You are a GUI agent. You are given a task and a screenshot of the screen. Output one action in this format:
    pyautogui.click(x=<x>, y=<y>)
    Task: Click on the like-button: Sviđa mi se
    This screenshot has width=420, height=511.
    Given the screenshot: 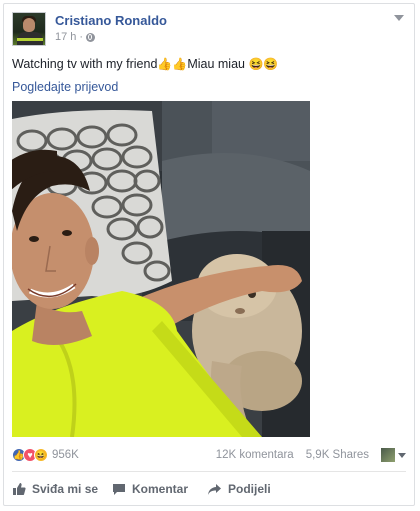 What is the action you would take?
    pyautogui.click(x=62, y=489)
    